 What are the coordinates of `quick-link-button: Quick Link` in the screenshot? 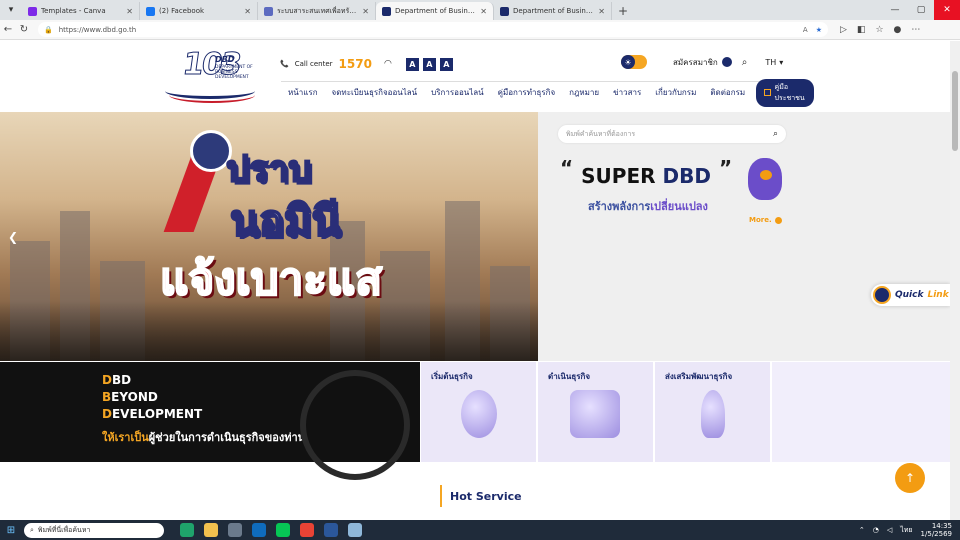 It's located at (910, 295).